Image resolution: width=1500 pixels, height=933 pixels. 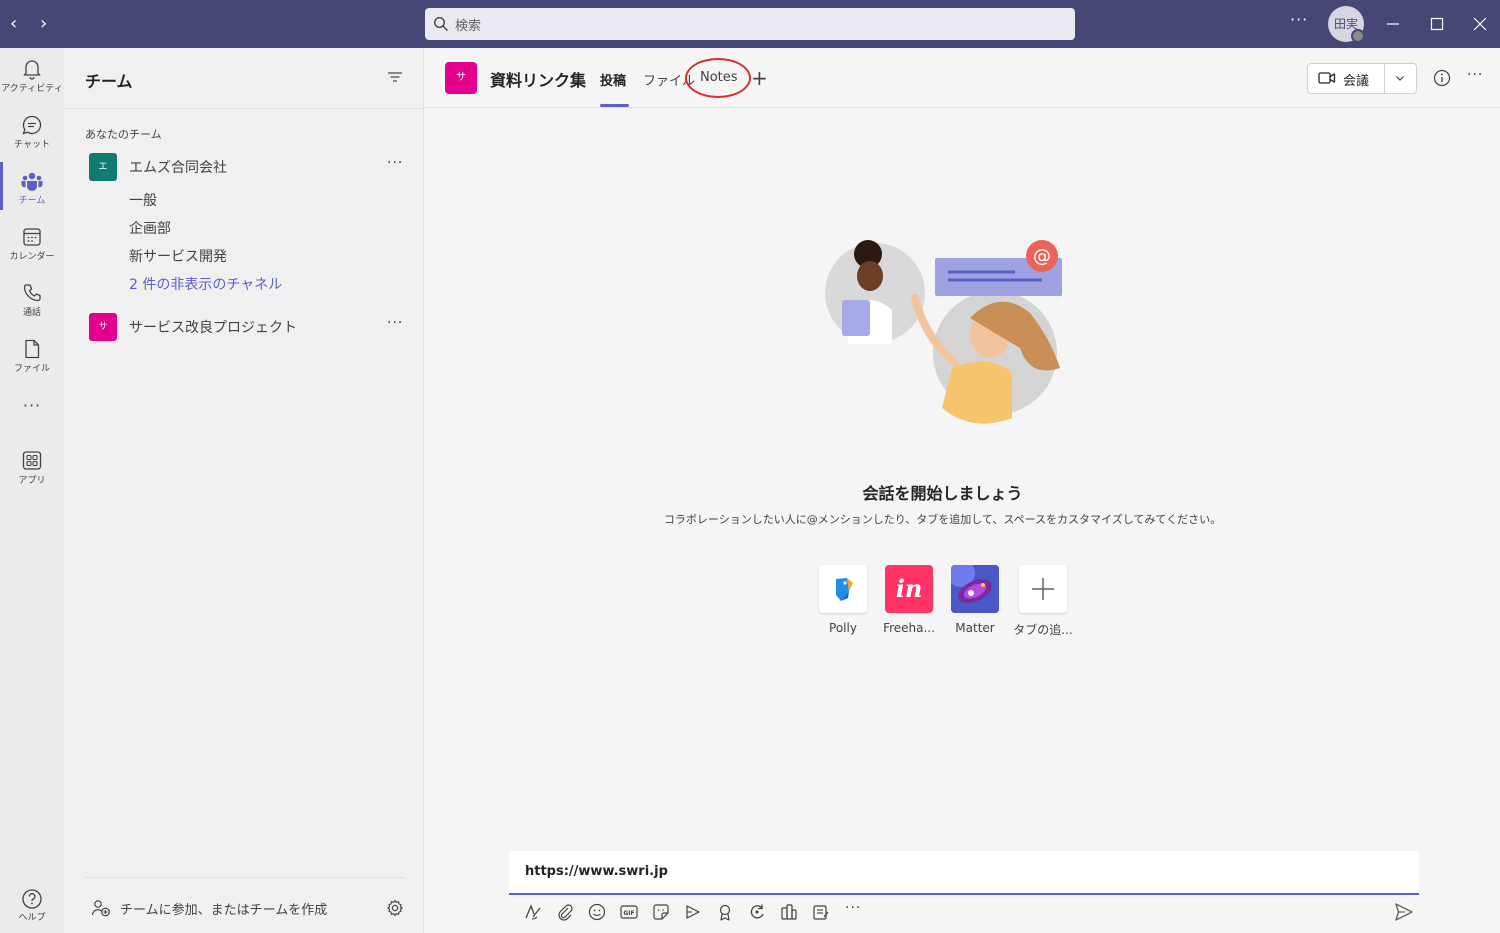 What do you see at coordinates (596, 871) in the screenshot?
I see `compose-text: https://www.swri.jp` at bounding box center [596, 871].